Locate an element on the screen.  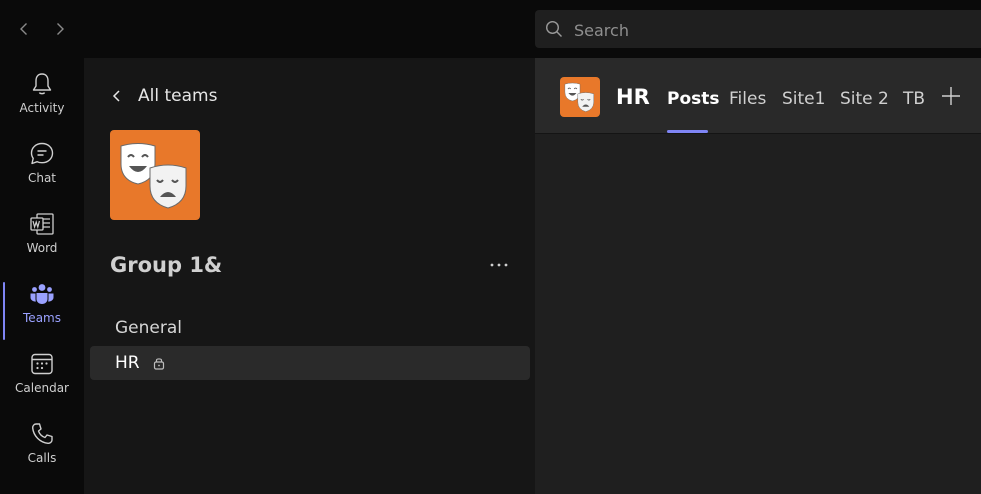
more-icon is located at coordinates (499, 265).